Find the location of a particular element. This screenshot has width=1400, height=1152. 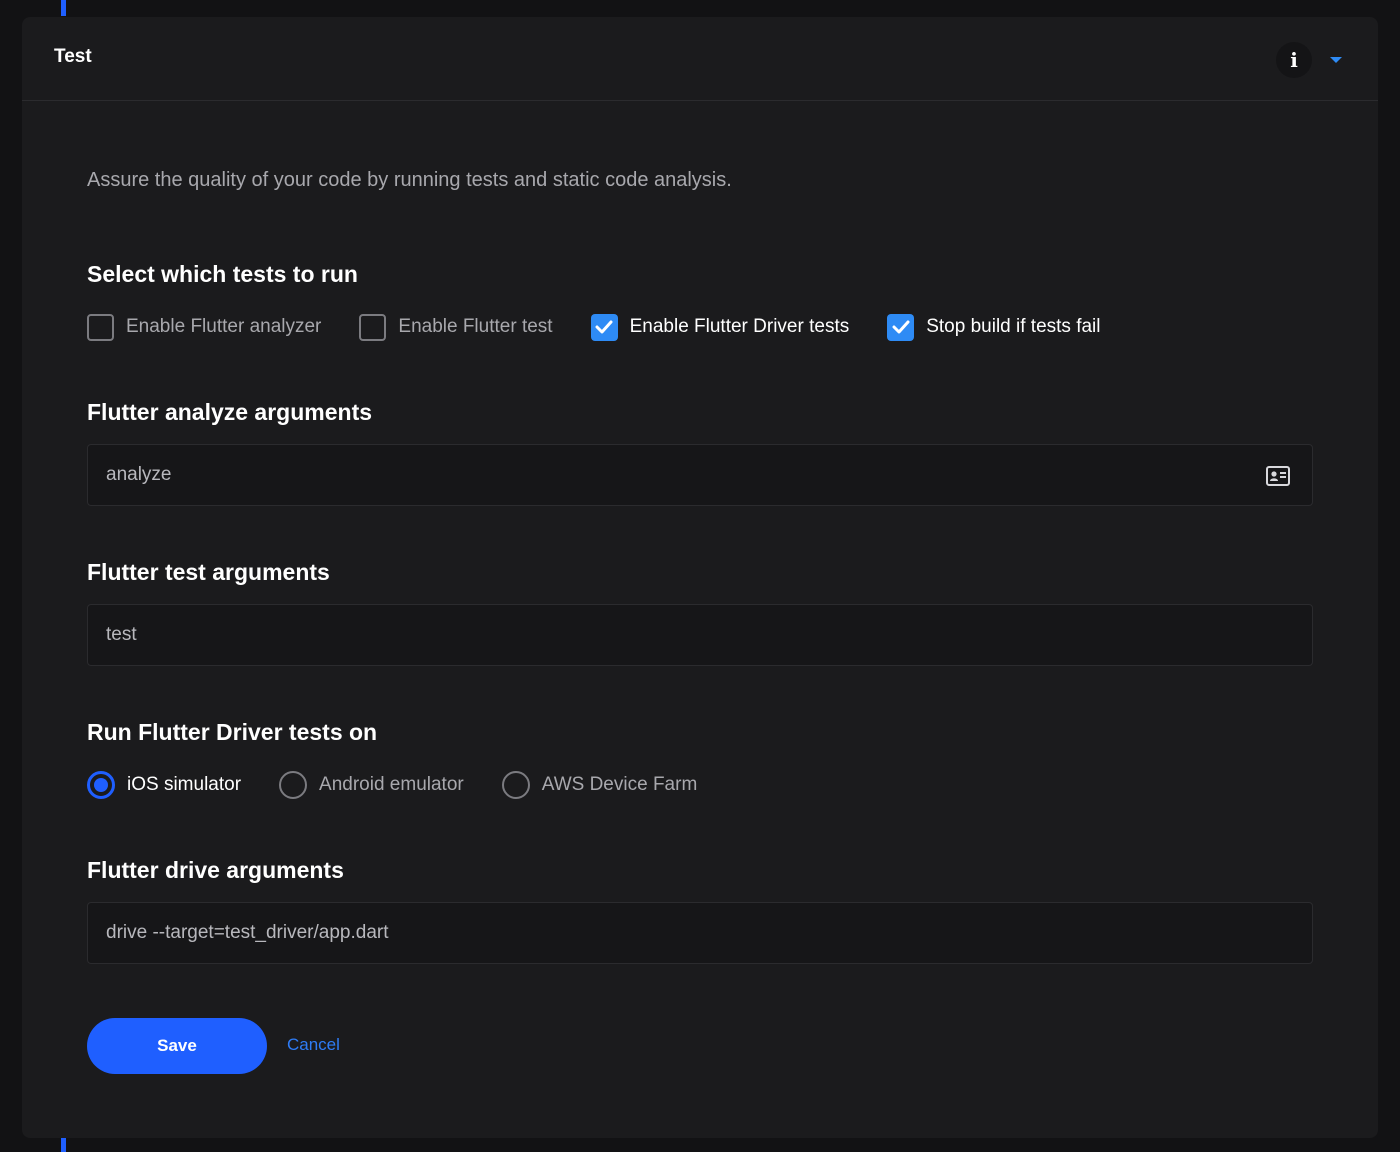

panel-header: Test i is located at coordinates (700, 59).